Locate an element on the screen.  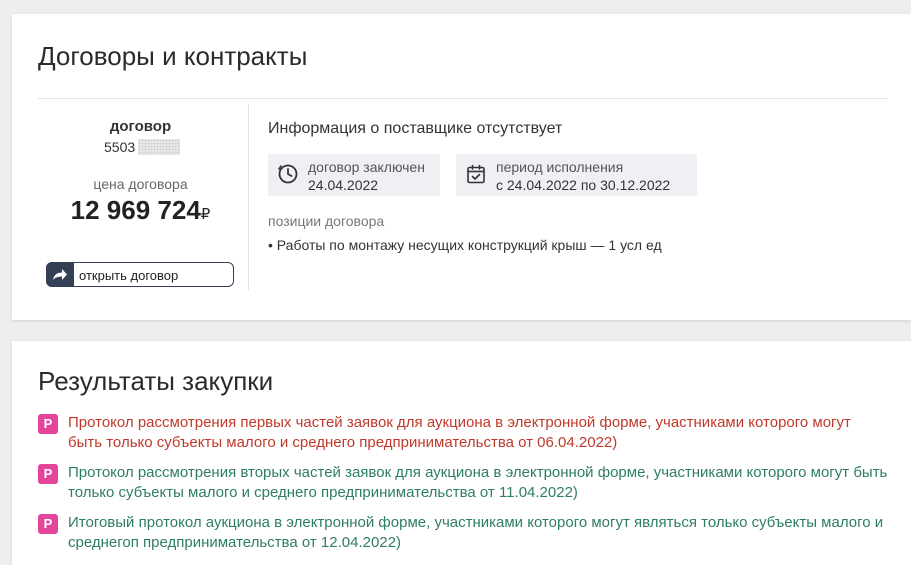
contract-concluded-box: договор заключен 24.04.2022 is located at coordinates (354, 175).